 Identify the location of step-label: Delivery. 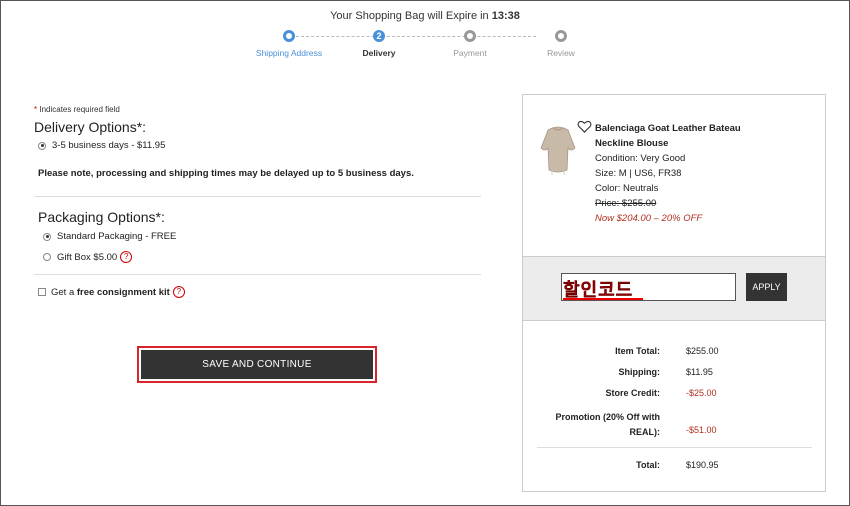
(379, 53).